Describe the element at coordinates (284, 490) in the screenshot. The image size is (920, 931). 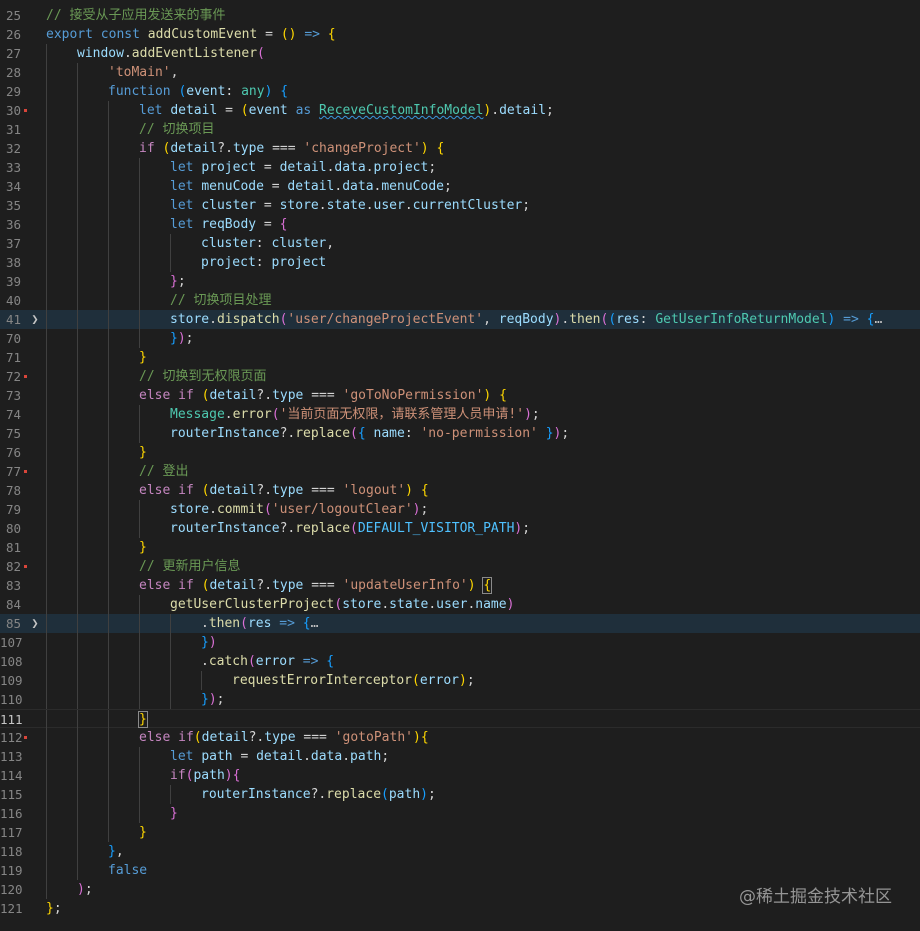
I see `code-text: else if (detail?.type === 'logout') {` at that location.